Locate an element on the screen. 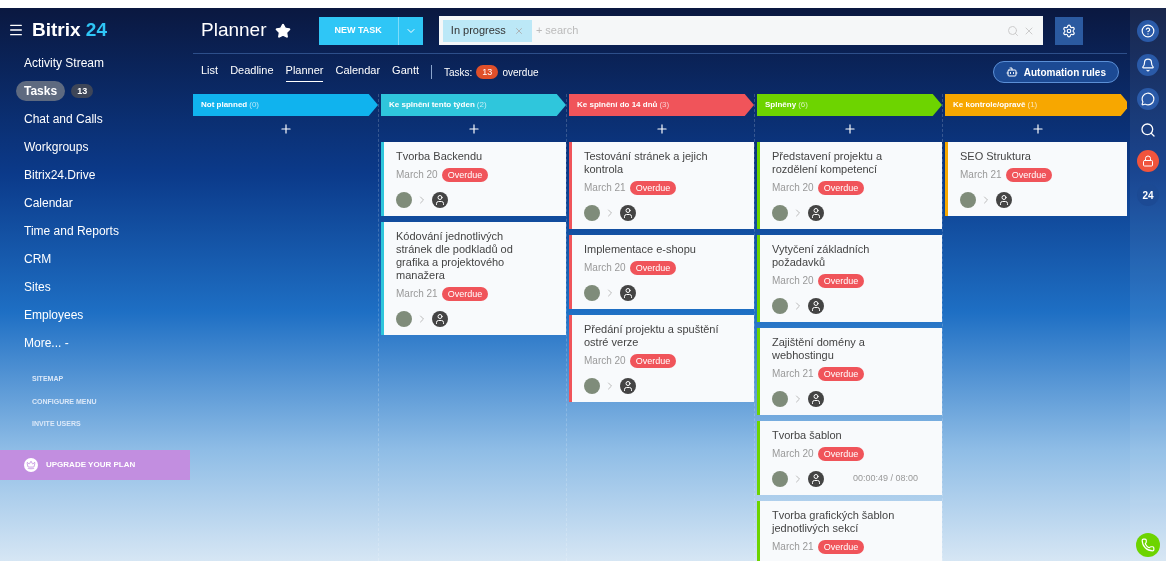  task-card: Předání projektu a spuštění ostré verze March 20 Overdue is located at coordinates (661, 358).